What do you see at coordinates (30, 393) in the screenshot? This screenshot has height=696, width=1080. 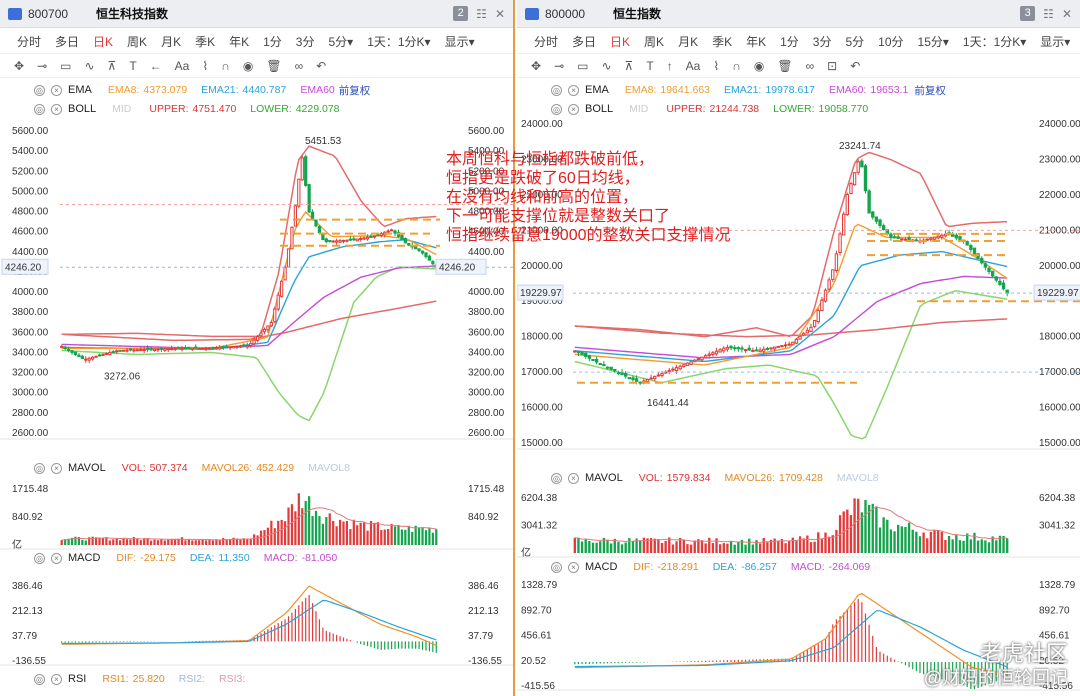 I see `y-tick-label: 3000.00` at bounding box center [30, 393].